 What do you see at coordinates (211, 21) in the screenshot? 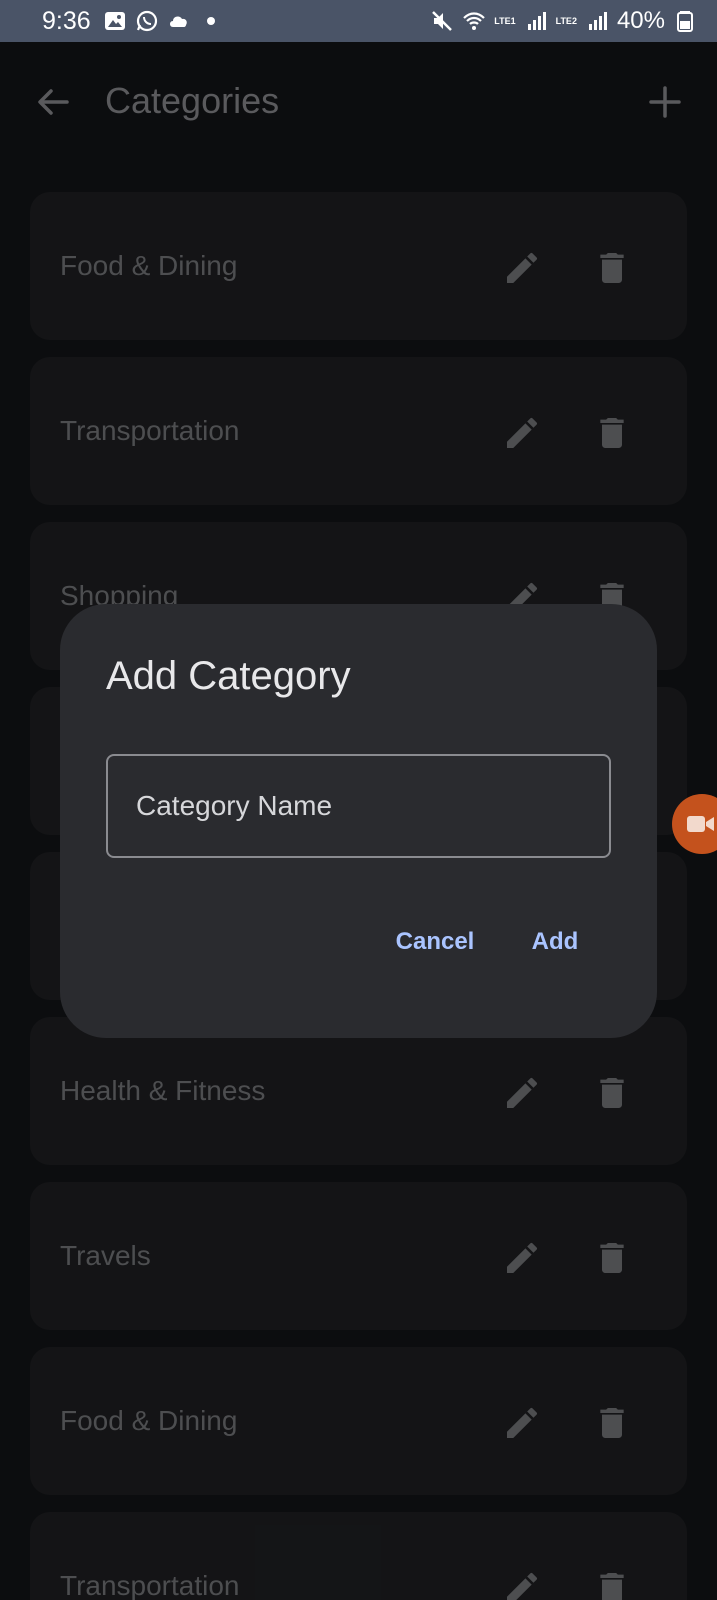
I see `dot-icon` at bounding box center [211, 21].